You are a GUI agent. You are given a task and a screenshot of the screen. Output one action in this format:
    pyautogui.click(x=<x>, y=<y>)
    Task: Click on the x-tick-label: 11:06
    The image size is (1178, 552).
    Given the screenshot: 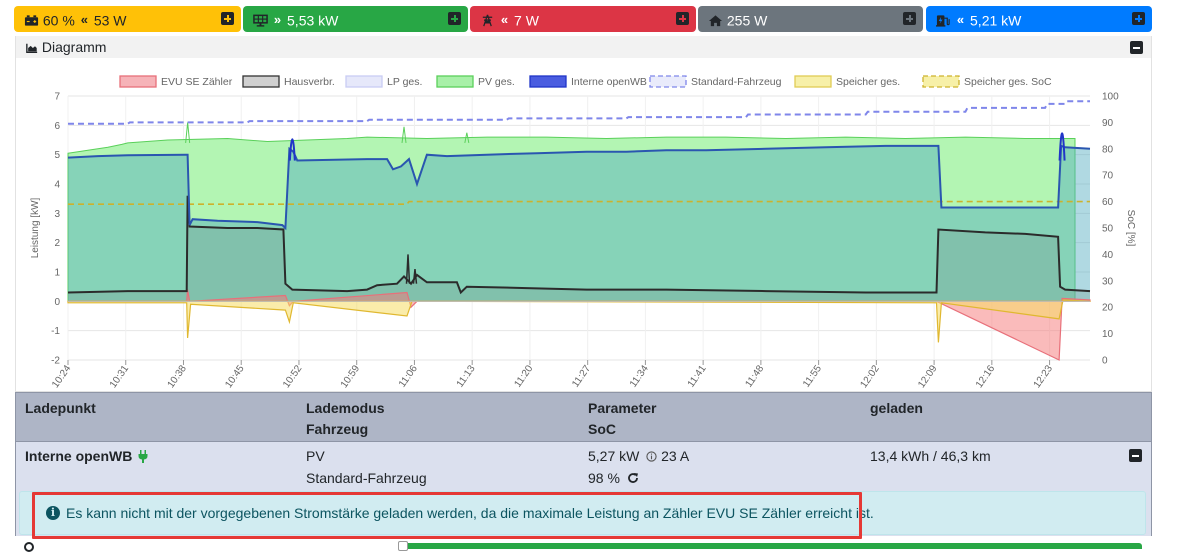 What is the action you would take?
    pyautogui.click(x=408, y=376)
    